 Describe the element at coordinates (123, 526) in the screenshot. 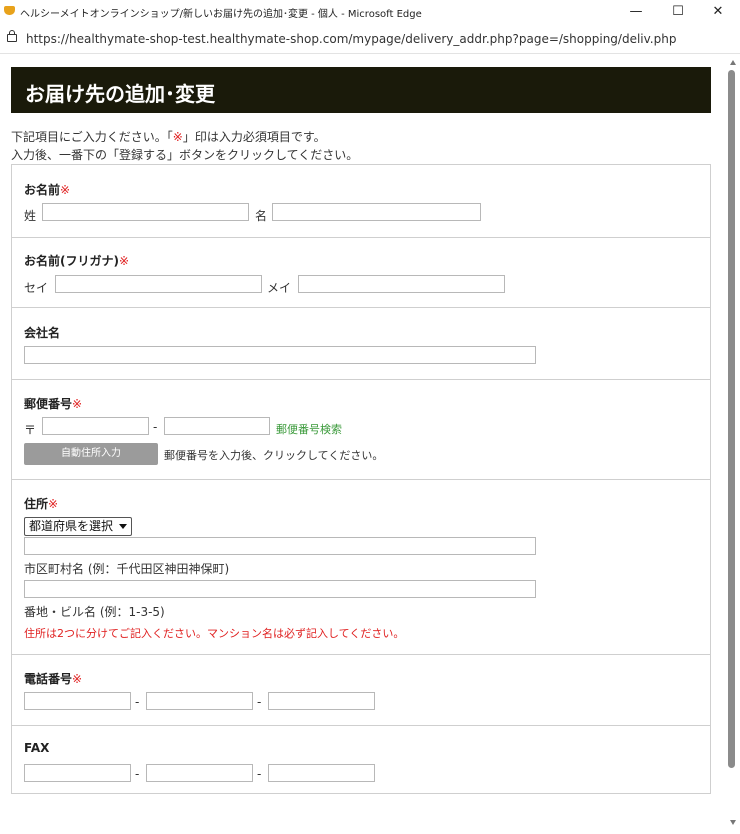

I see `chevron-down-icon` at that location.